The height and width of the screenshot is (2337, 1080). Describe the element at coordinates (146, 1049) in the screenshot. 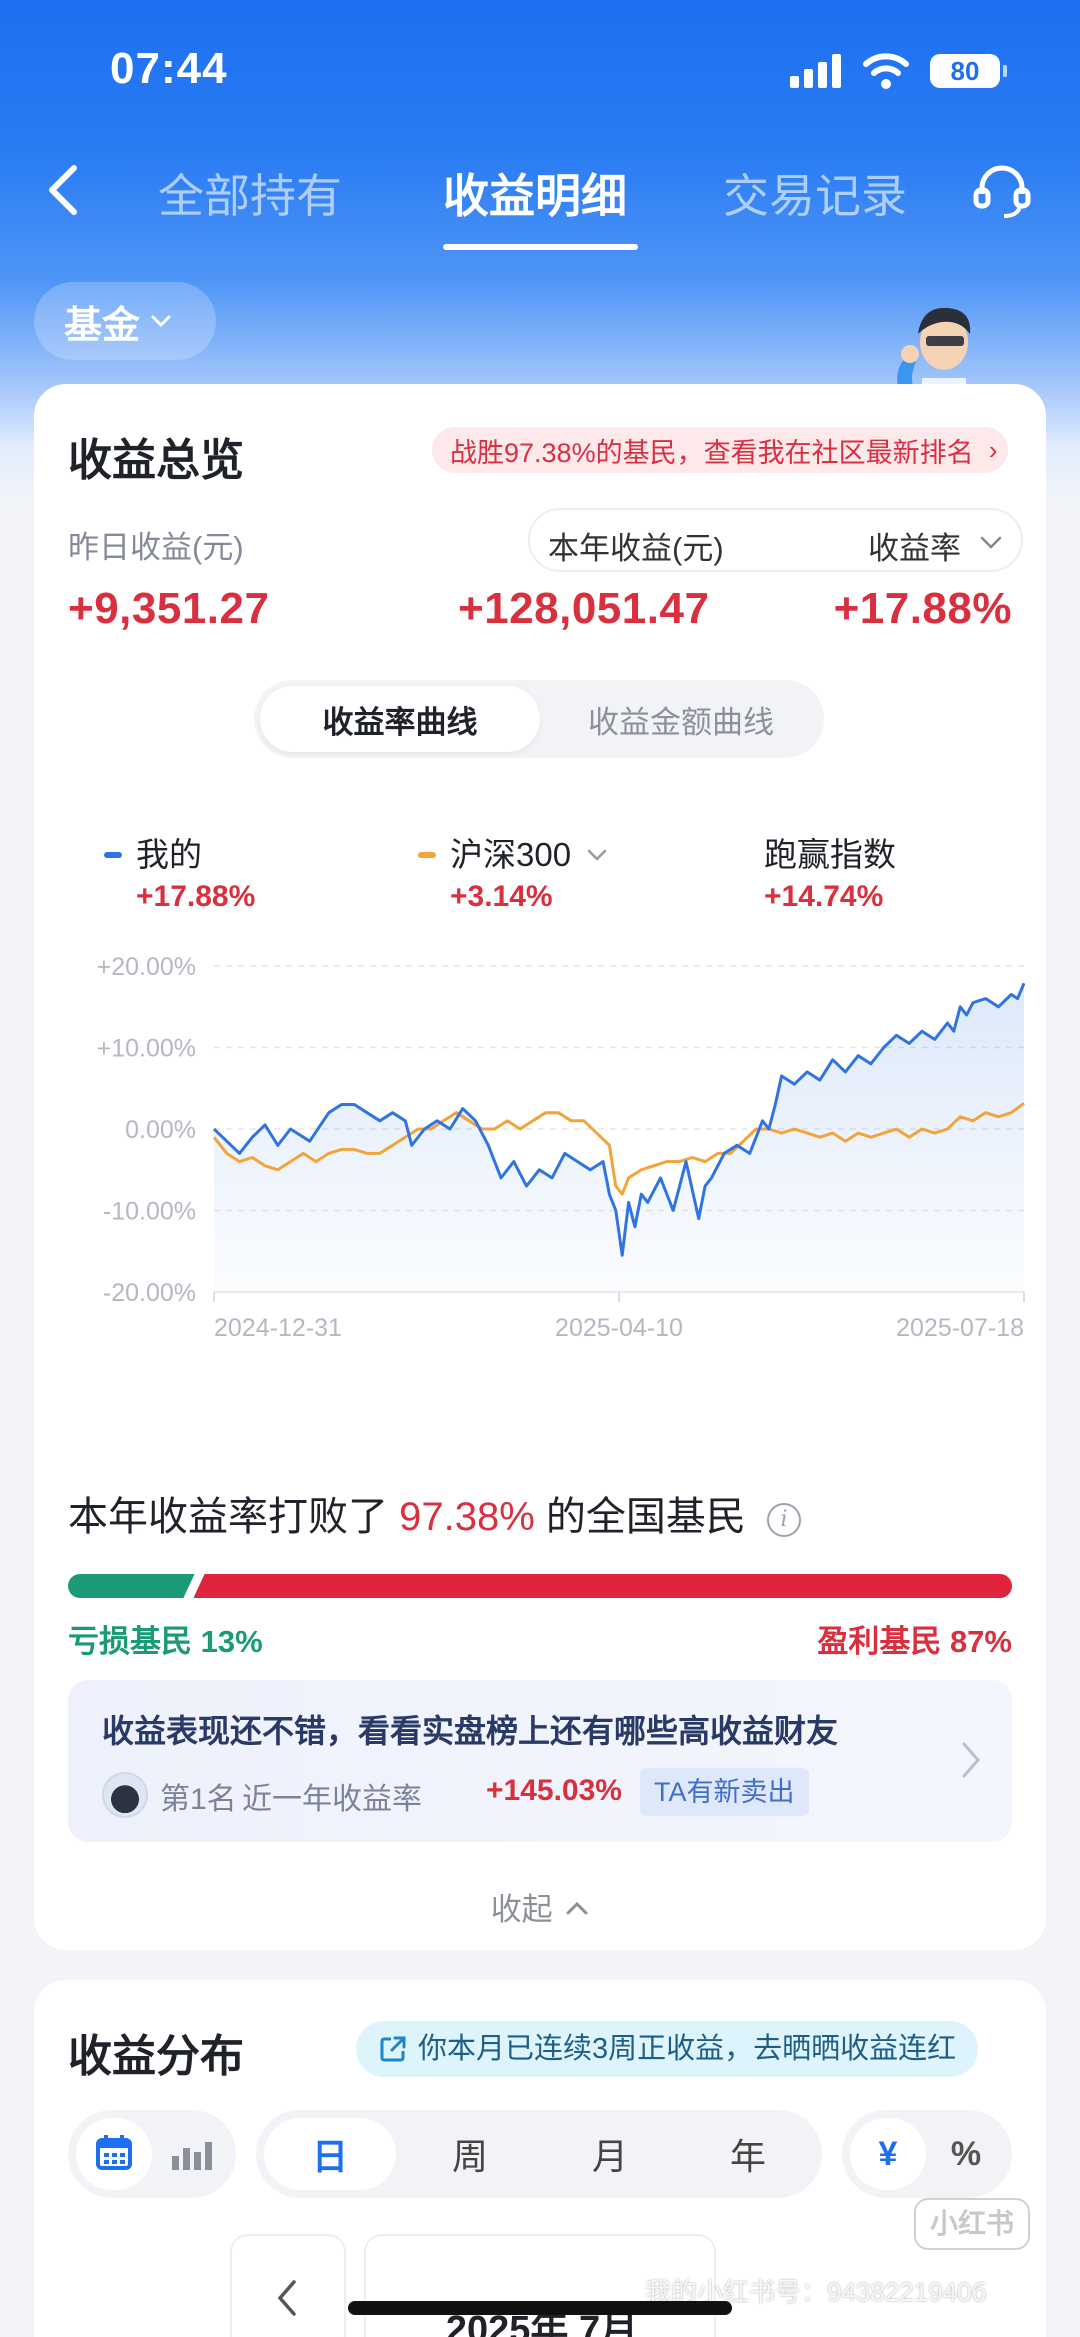

I see `y-tick-label: +10.00%` at that location.